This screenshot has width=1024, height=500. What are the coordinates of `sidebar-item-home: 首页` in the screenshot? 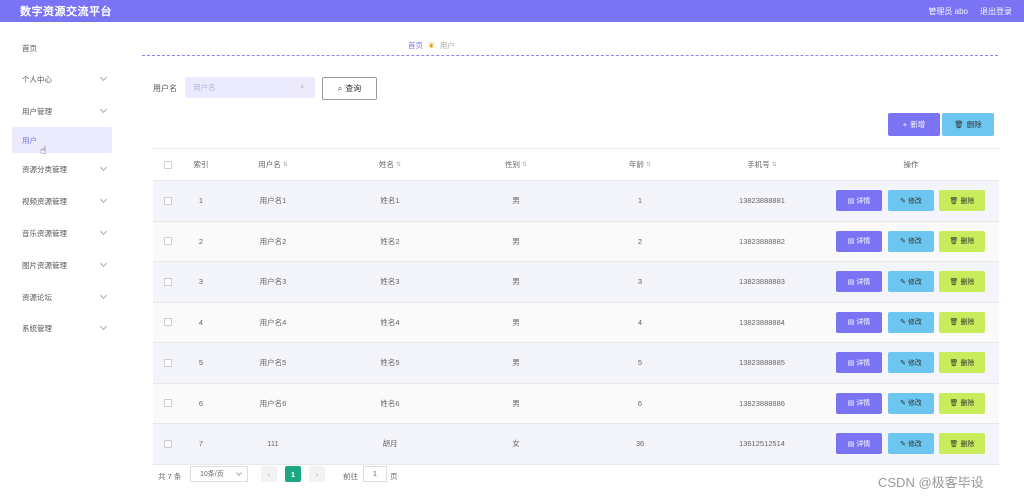 It's located at (62, 48).